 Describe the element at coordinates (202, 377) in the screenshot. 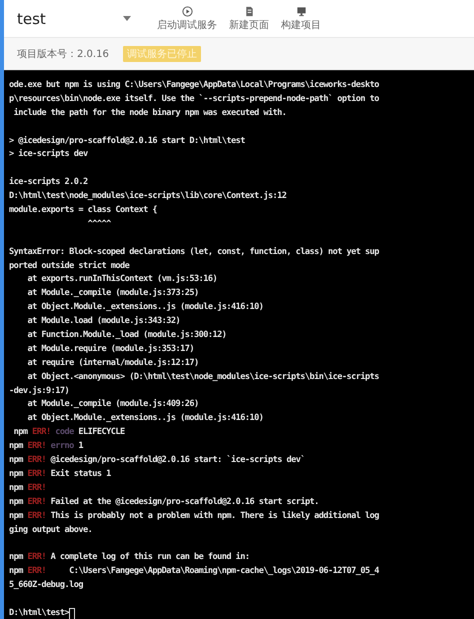

I see `terminal-line: at Object.<anonymous> (D:\html\test\node_modules\ice-scripts\bin\ice-scripts` at that location.